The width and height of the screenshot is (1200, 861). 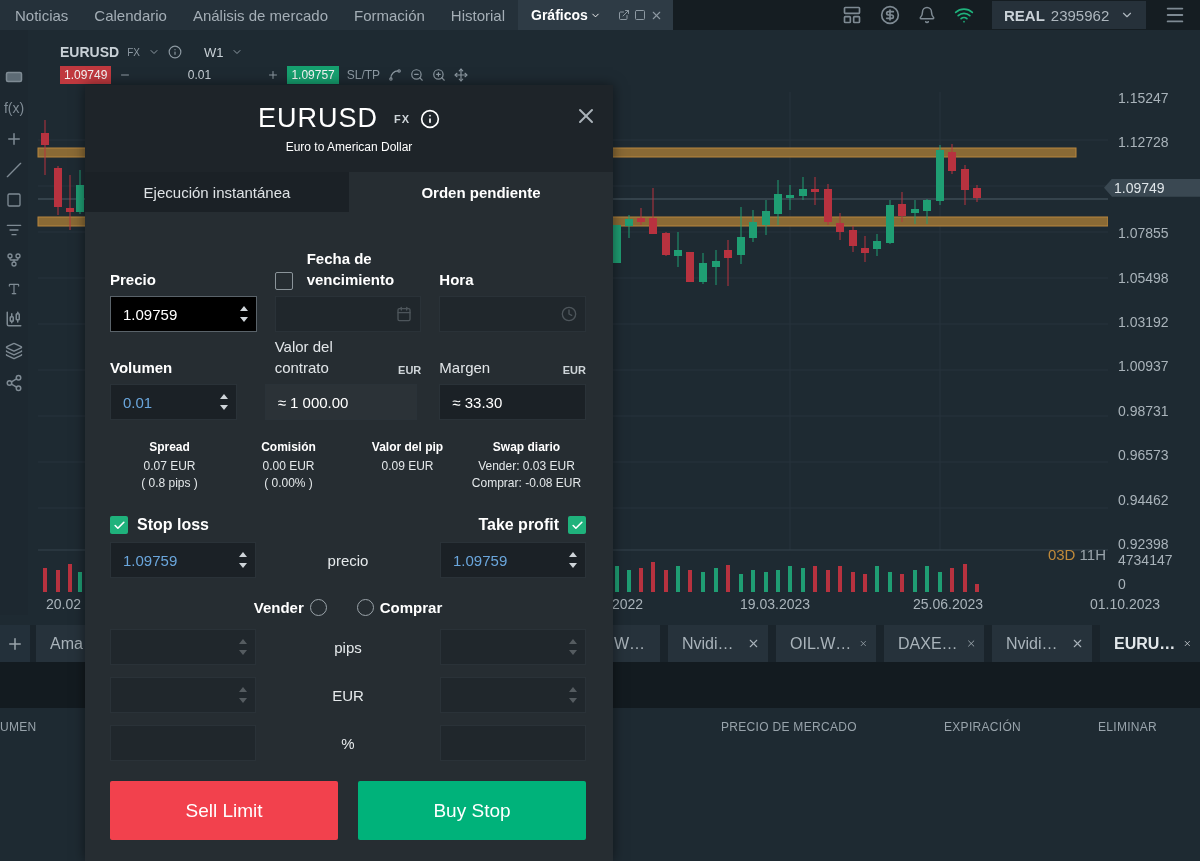 What do you see at coordinates (417, 75) in the screenshot?
I see `zoom-out-icon` at bounding box center [417, 75].